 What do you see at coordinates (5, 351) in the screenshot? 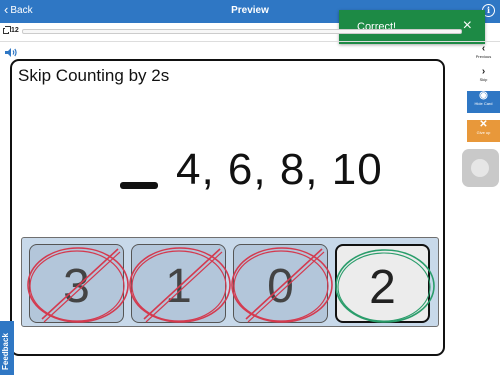
I see `feedback-label: Feedback` at bounding box center [5, 351].